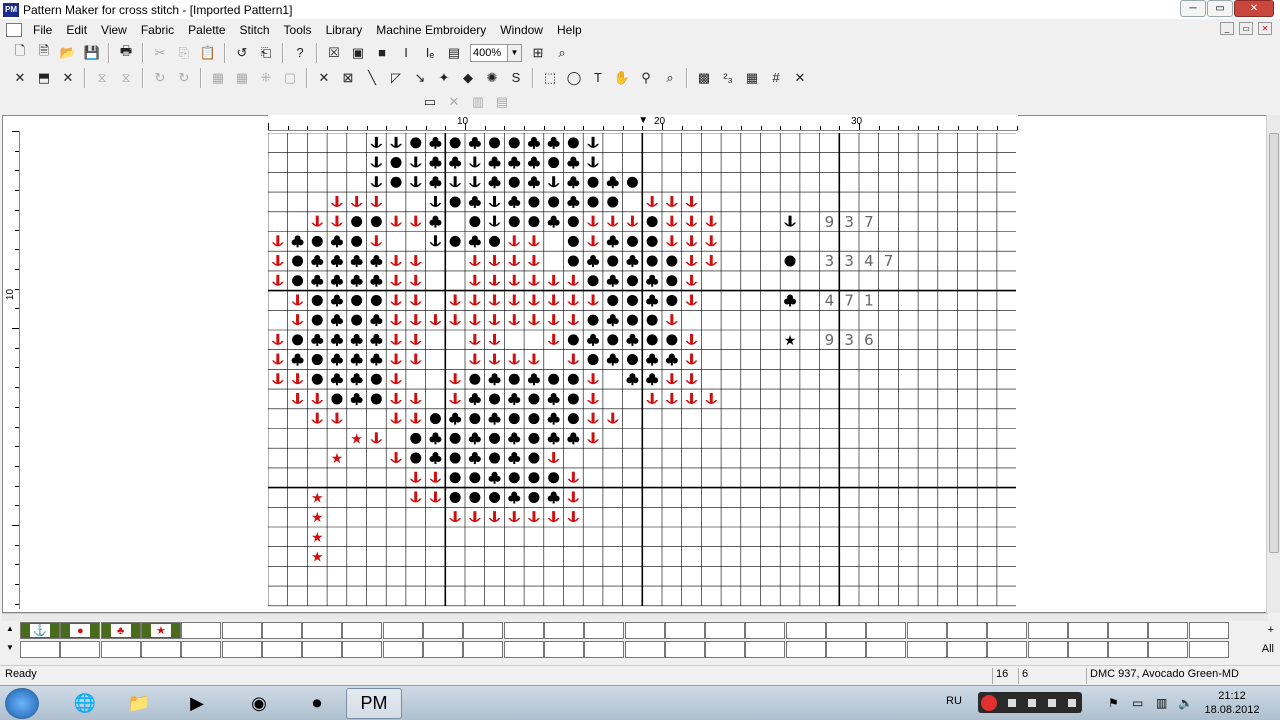  I want to click on menu-fabric: Fabric, so click(157, 30).